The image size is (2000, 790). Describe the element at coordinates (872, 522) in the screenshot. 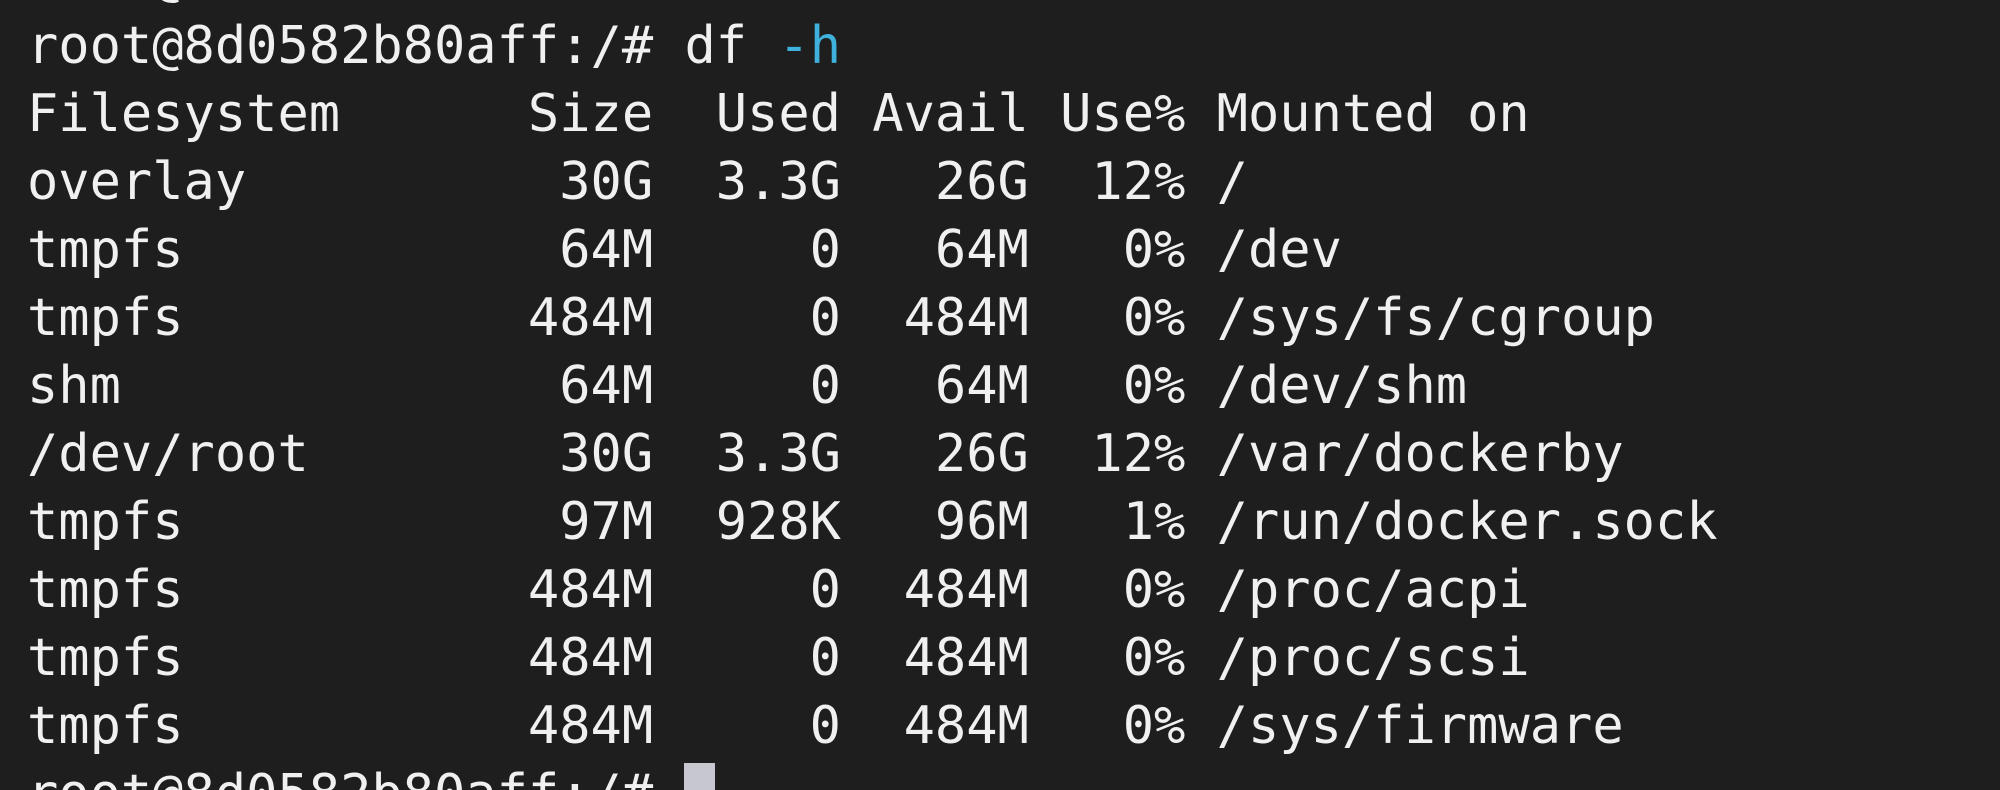

I see `output-row: tmpfs 97M 928K 96M 1% /run/docker.sock` at that location.